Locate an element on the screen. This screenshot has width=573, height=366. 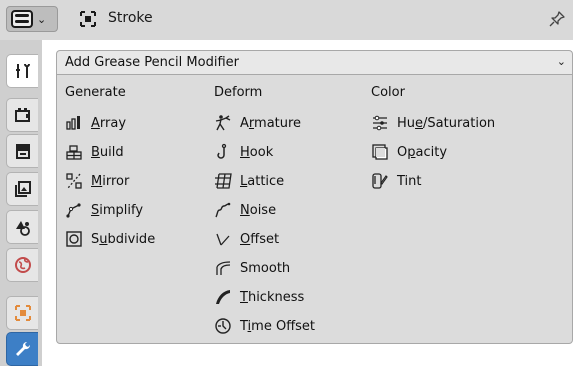
generate-heading: Generate is located at coordinates (95, 92).